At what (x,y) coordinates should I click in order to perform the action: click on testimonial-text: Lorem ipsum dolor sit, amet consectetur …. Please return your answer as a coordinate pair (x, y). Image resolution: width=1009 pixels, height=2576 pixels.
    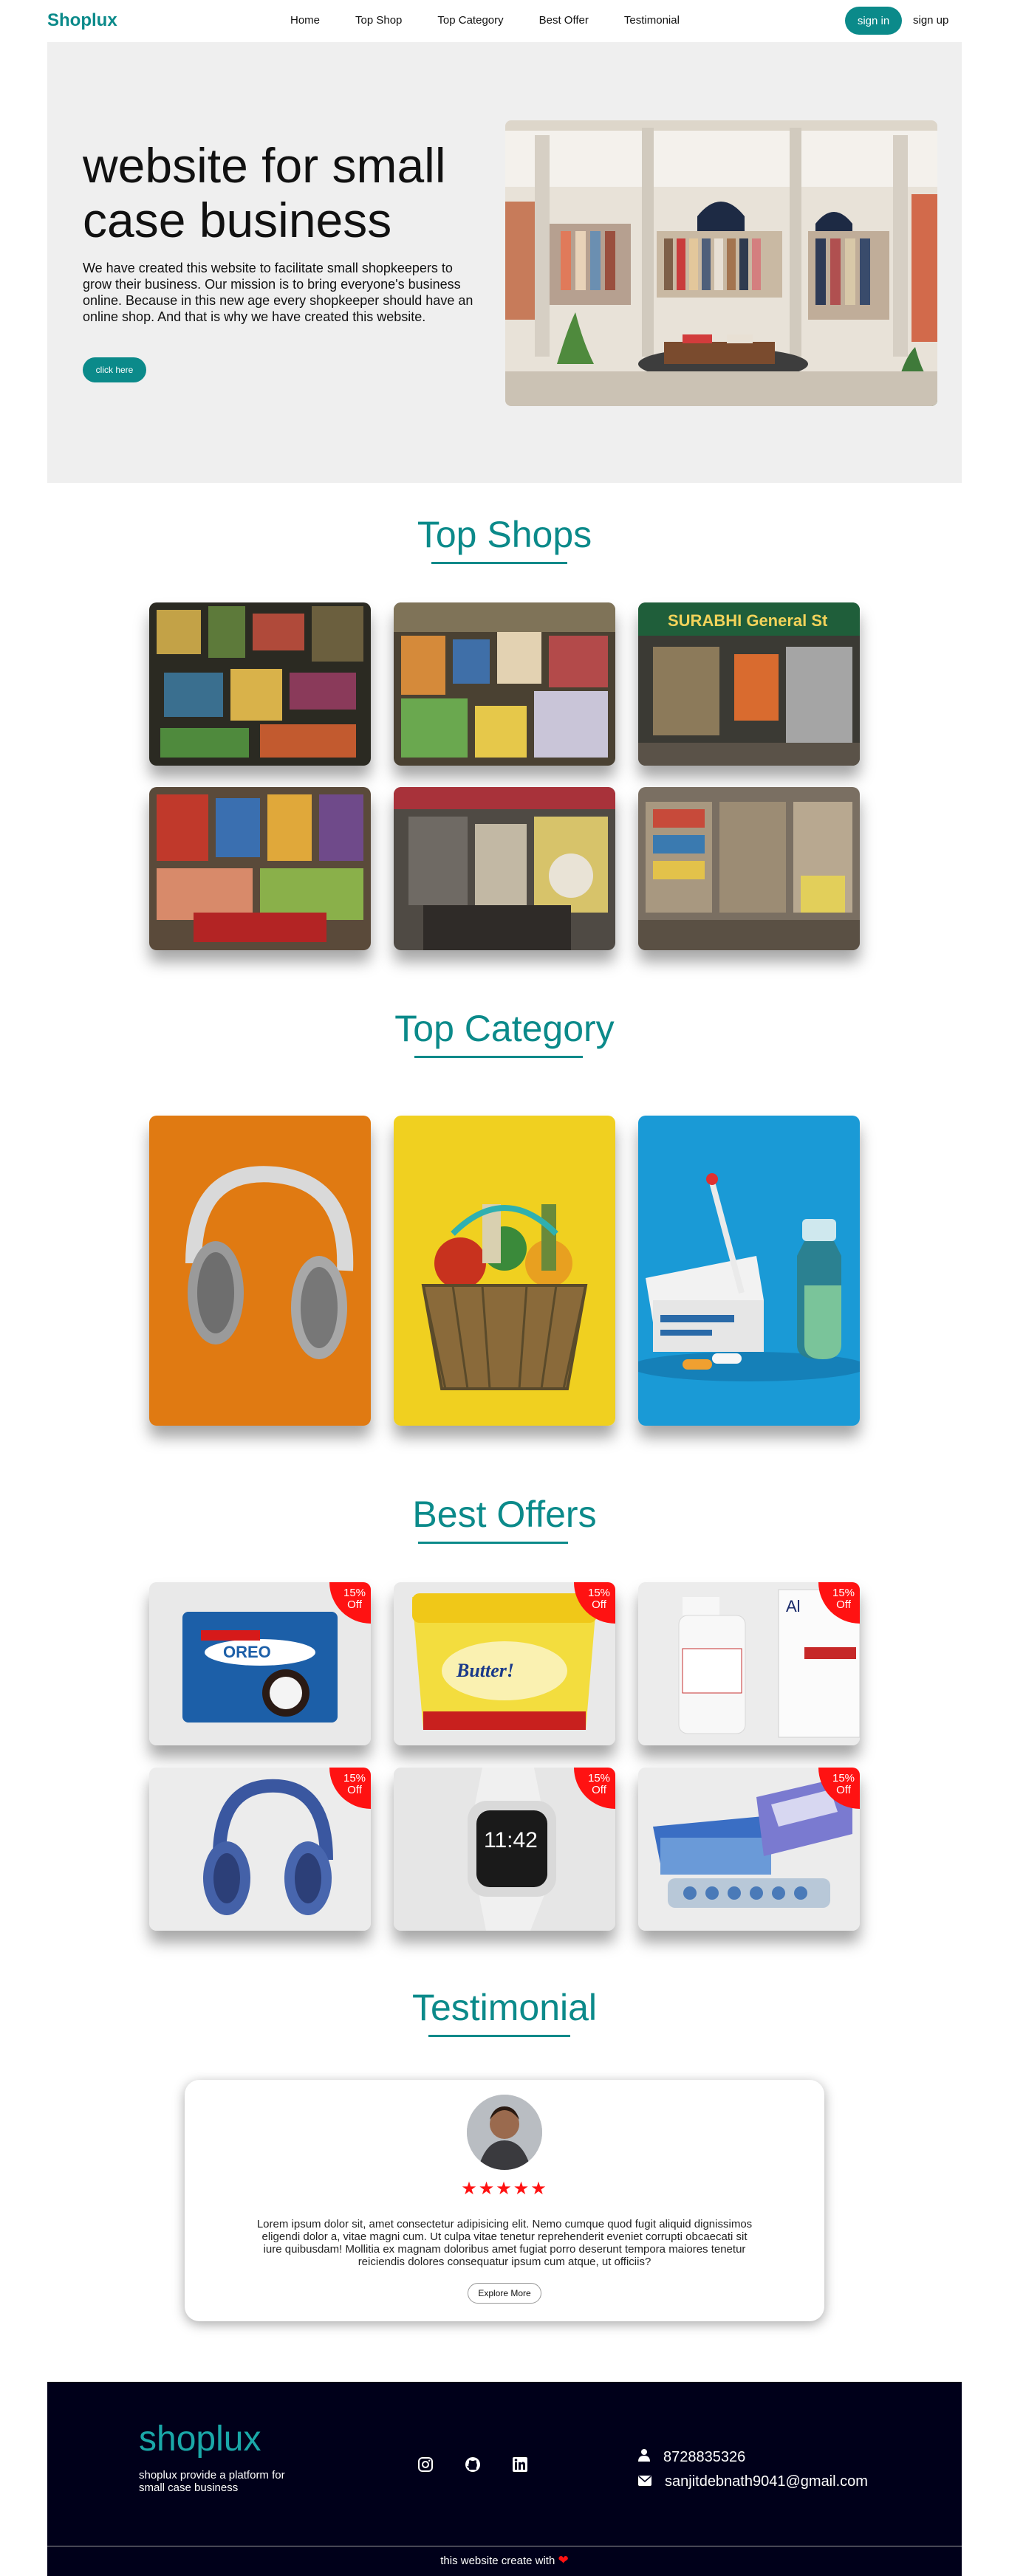
    Looking at the image, I should click on (504, 2243).